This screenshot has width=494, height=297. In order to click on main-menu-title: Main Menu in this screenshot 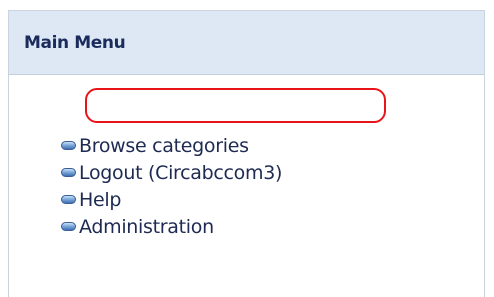, I will do `click(75, 43)`.